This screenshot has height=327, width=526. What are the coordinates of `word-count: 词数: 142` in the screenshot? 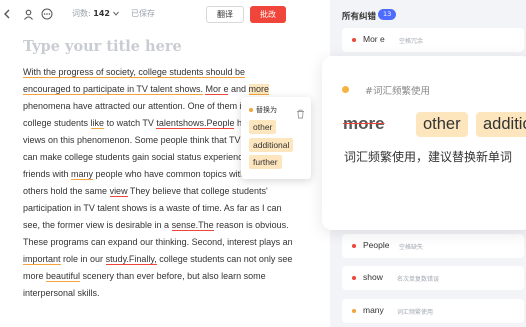 It's located at (95, 13).